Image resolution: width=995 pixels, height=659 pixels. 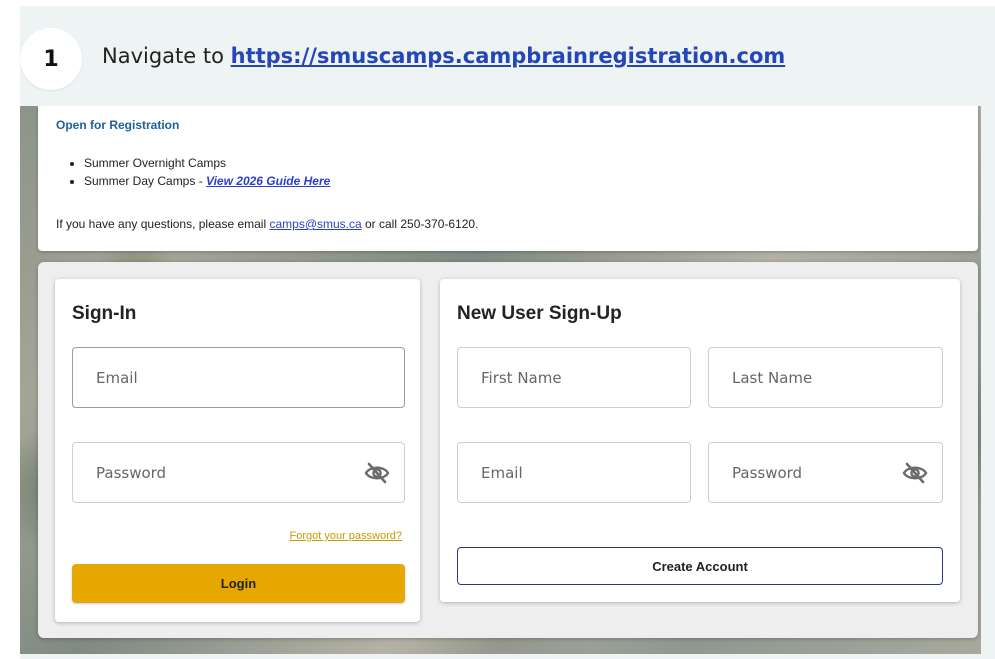 I want to click on contact-suffix: or call 250-370-6120., so click(x=420, y=224).